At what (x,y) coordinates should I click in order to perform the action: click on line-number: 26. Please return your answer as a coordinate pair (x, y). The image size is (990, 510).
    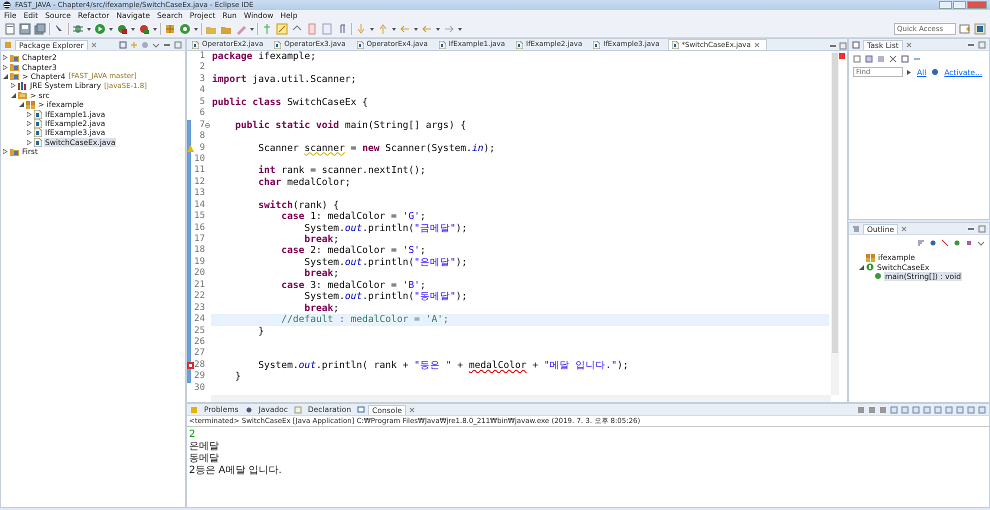
    Looking at the image, I should click on (199, 342).